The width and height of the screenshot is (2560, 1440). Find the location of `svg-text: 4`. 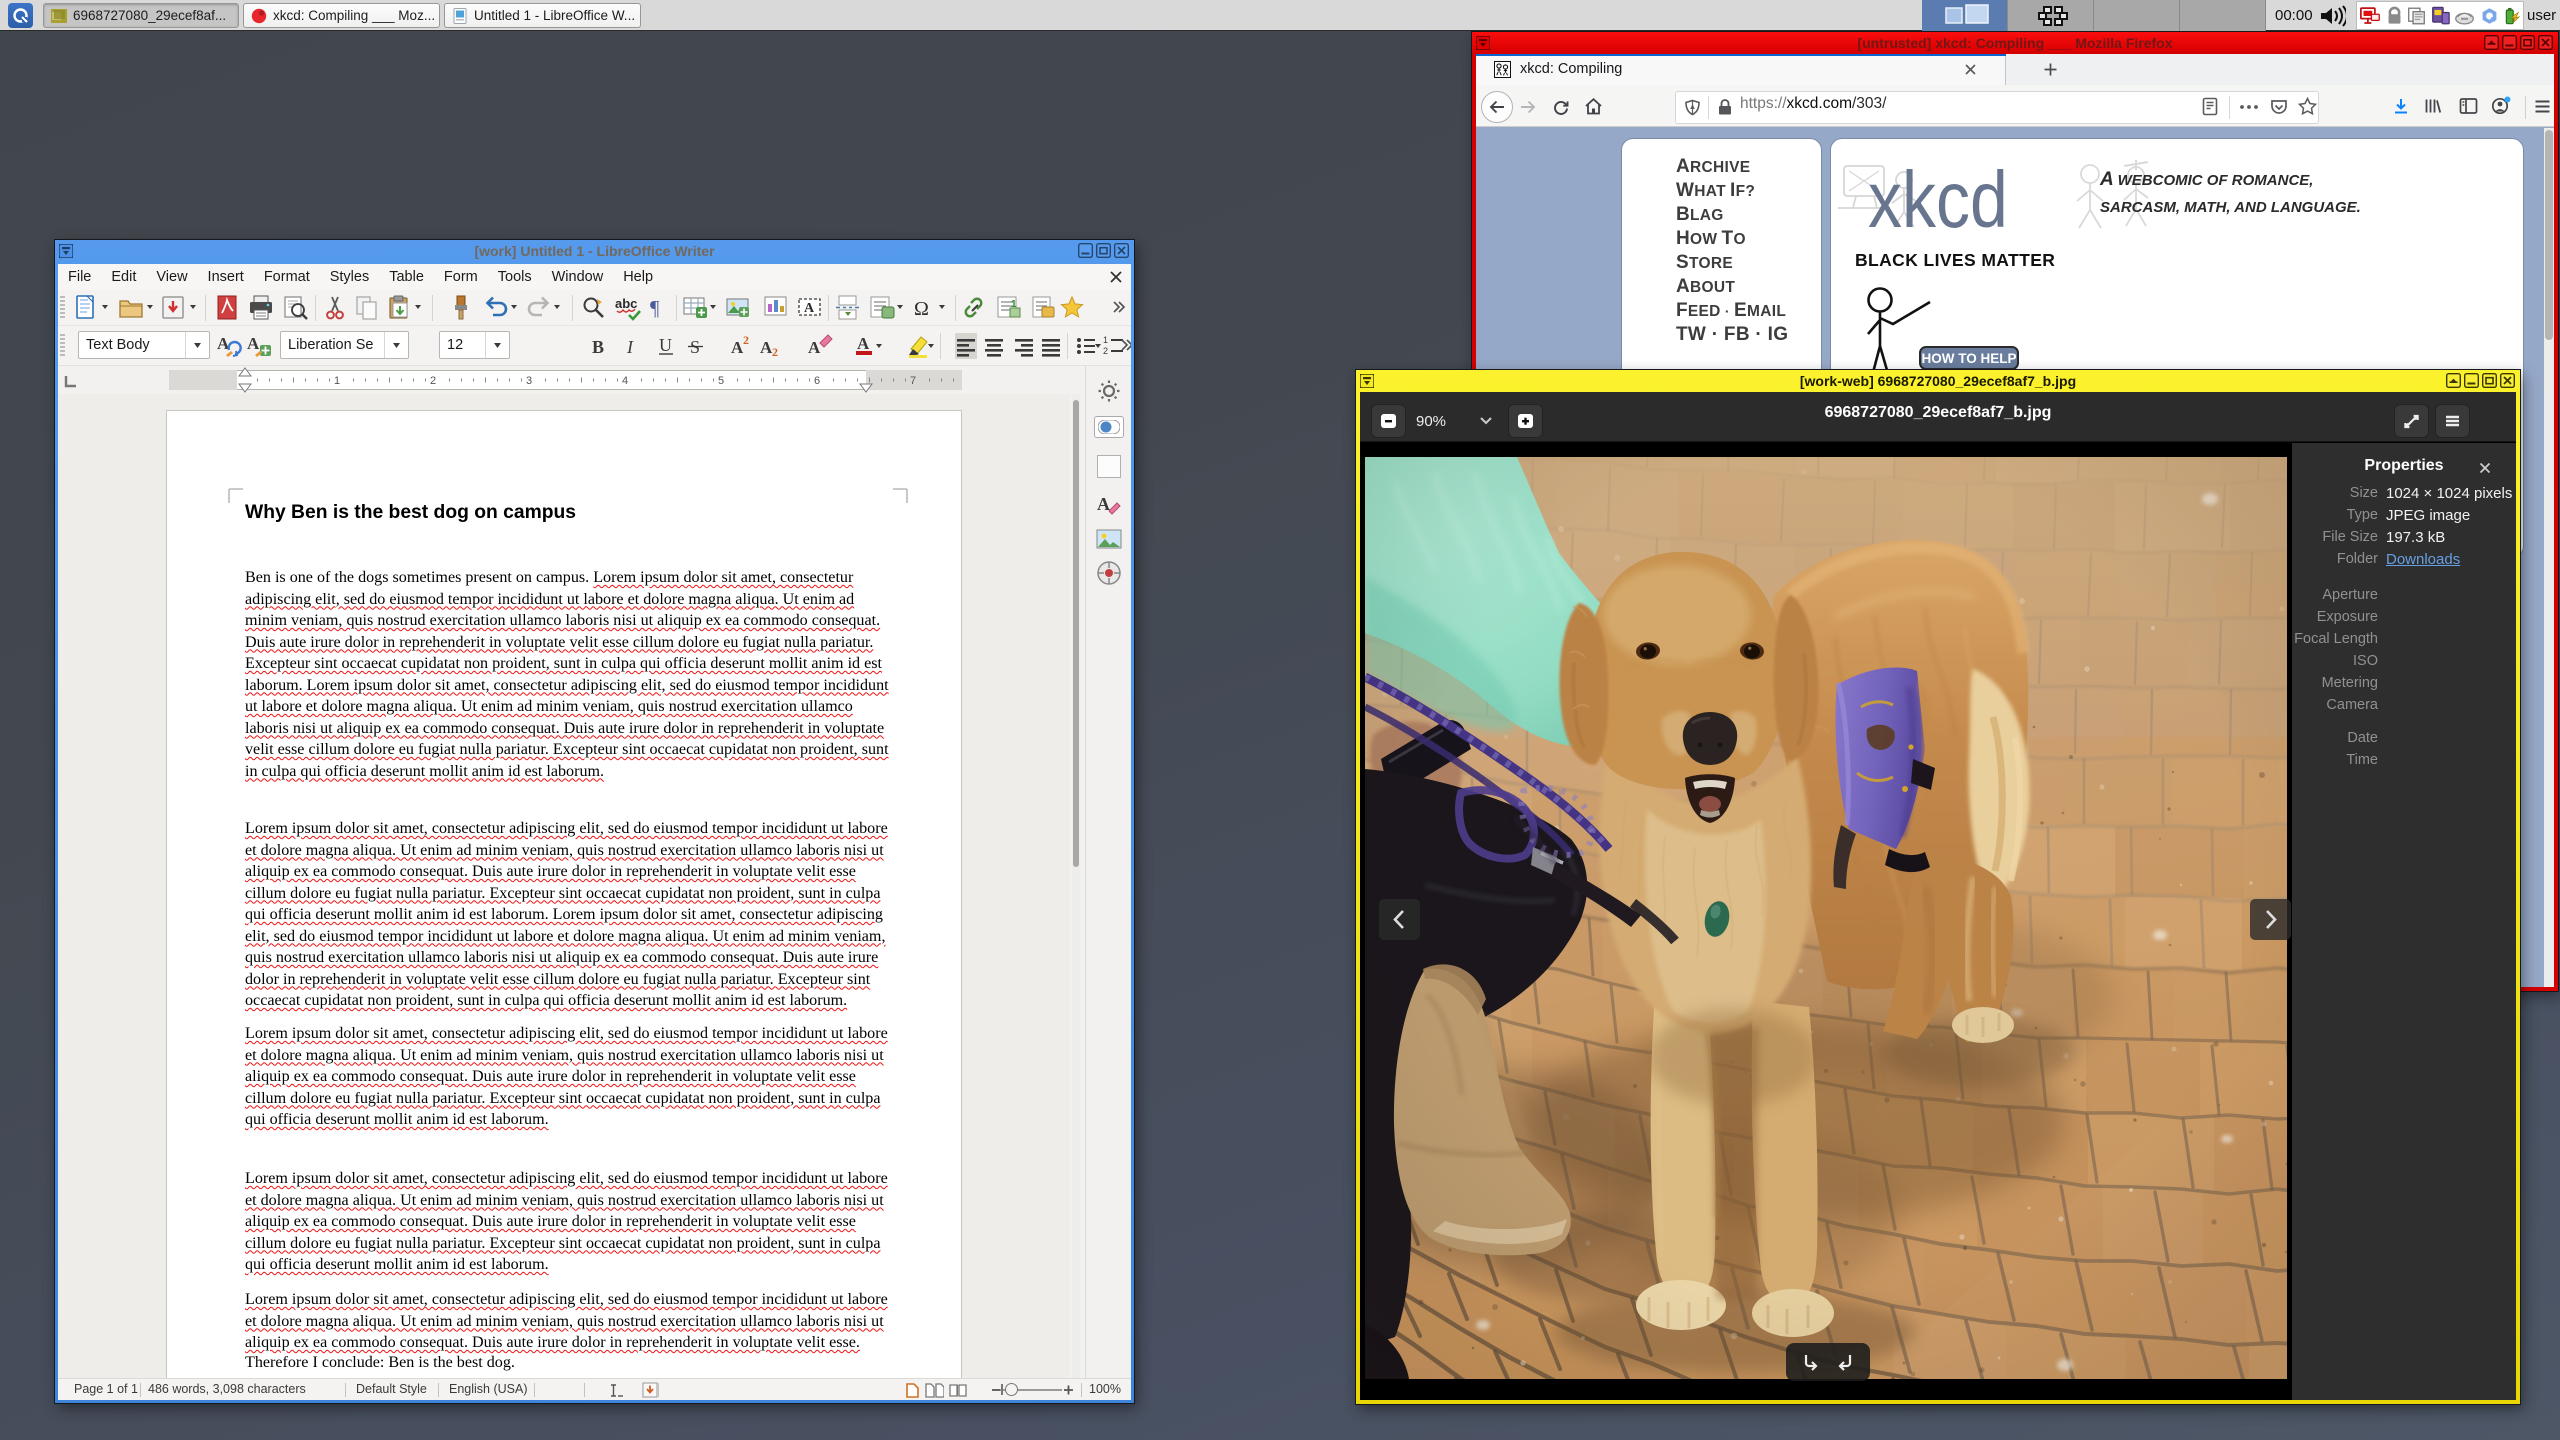

svg-text: 4 is located at coordinates (625, 381).